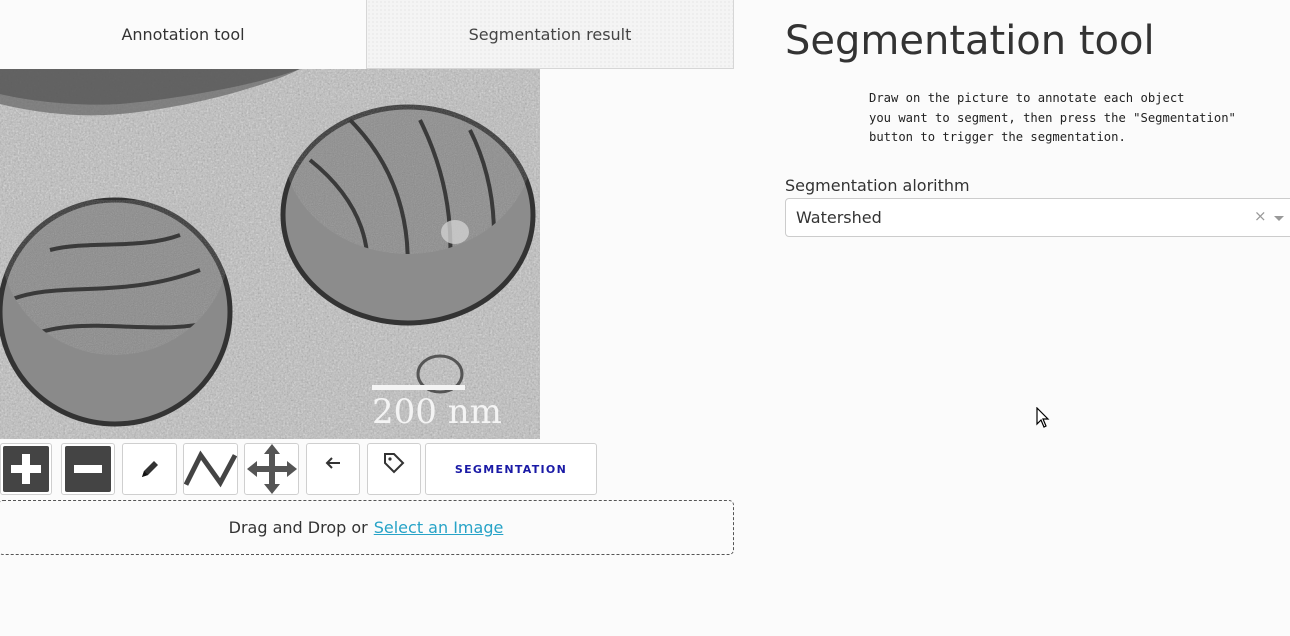 This screenshot has height=636, width=1290. I want to click on pan-button, so click(271, 469).